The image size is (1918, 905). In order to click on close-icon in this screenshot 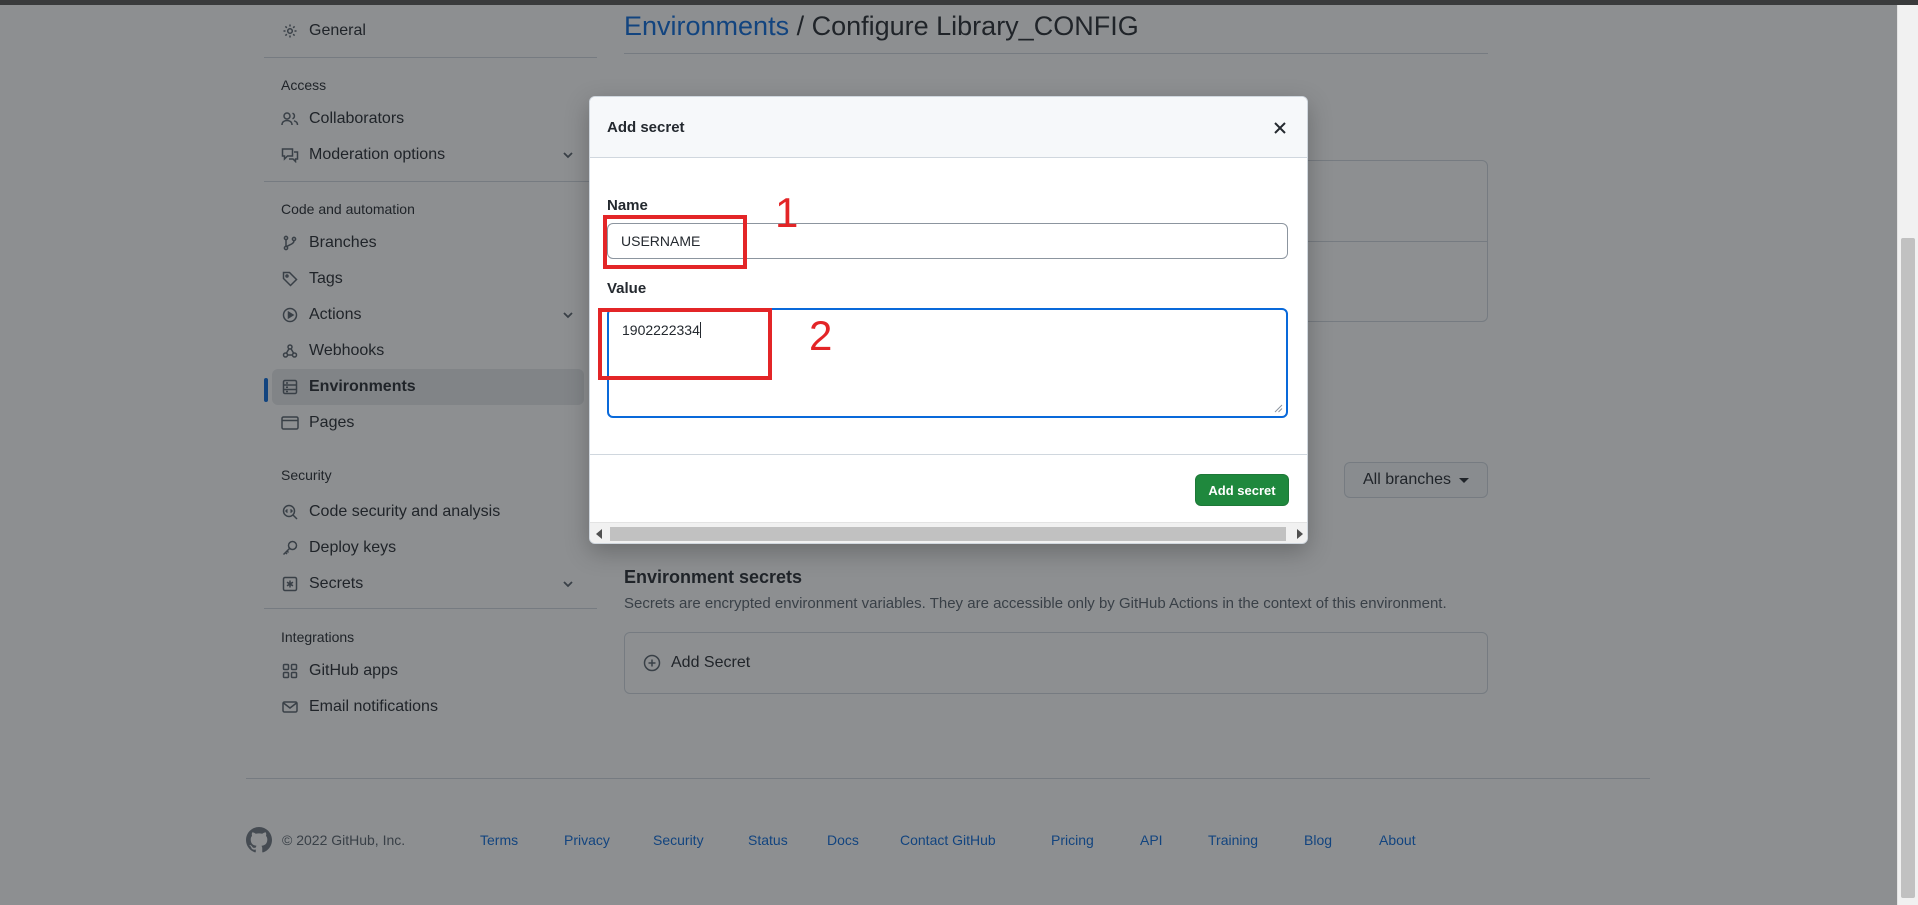, I will do `click(1280, 128)`.